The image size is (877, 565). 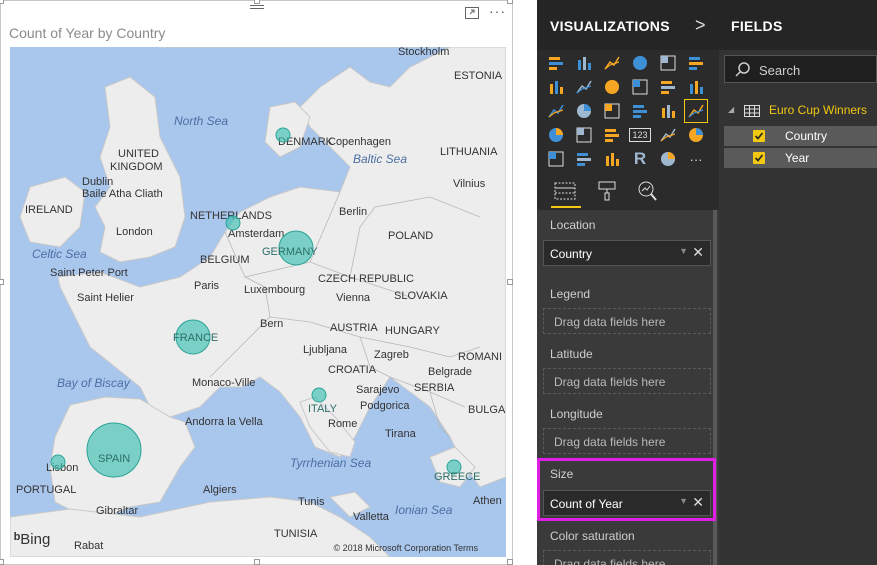 What do you see at coordinates (122, 194) in the screenshot?
I see `place-label: Baile Atha Cliath` at bounding box center [122, 194].